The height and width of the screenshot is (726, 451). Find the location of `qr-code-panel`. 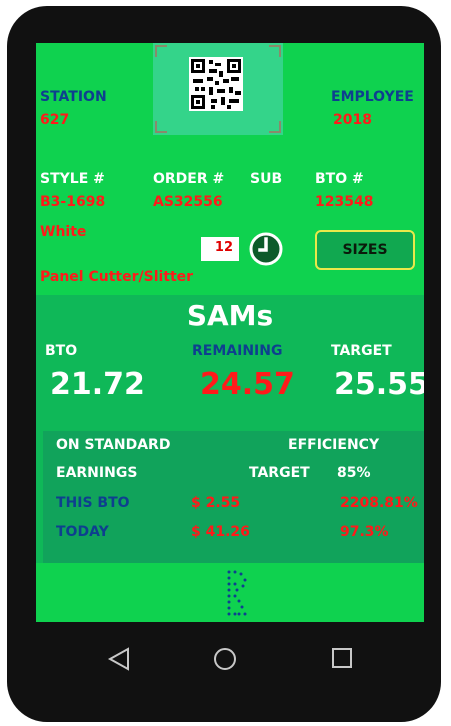

qr-code-panel is located at coordinates (218, 89).